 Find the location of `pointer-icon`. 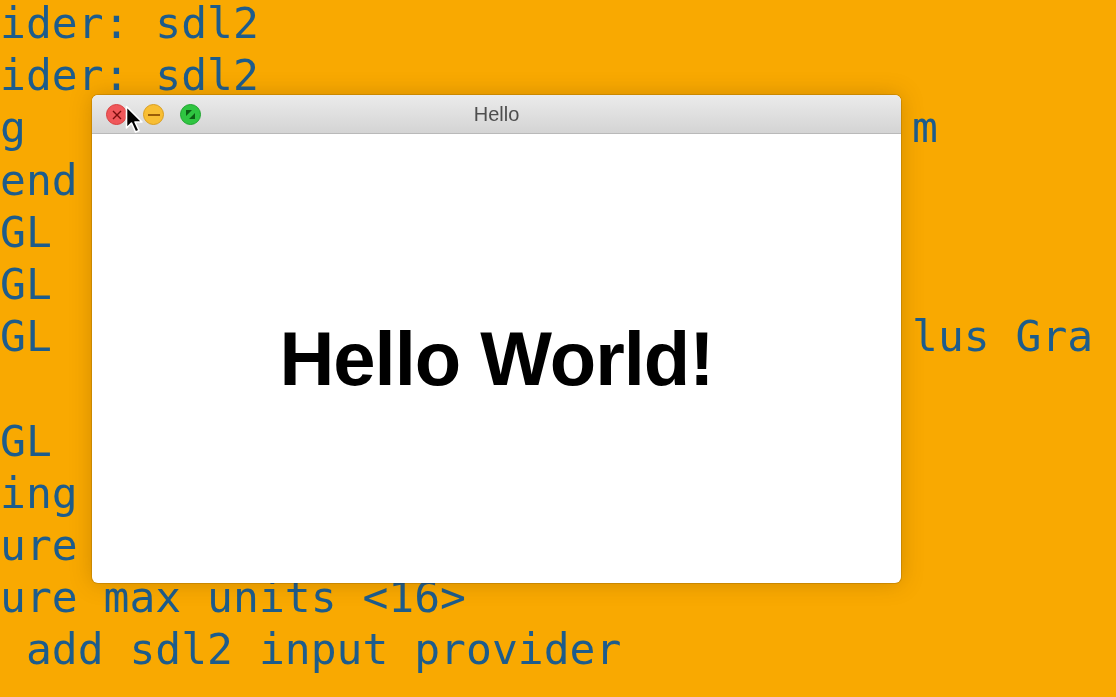

pointer-icon is located at coordinates (134, 120).